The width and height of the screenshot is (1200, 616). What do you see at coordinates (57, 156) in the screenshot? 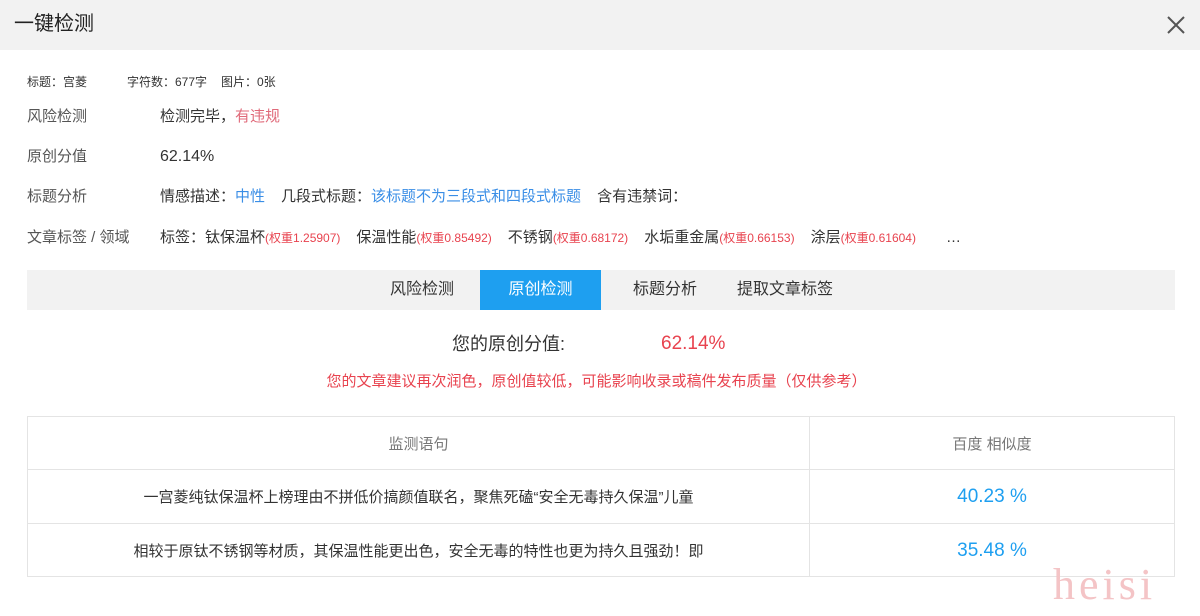
I see `originality-label: 原创分值` at bounding box center [57, 156].